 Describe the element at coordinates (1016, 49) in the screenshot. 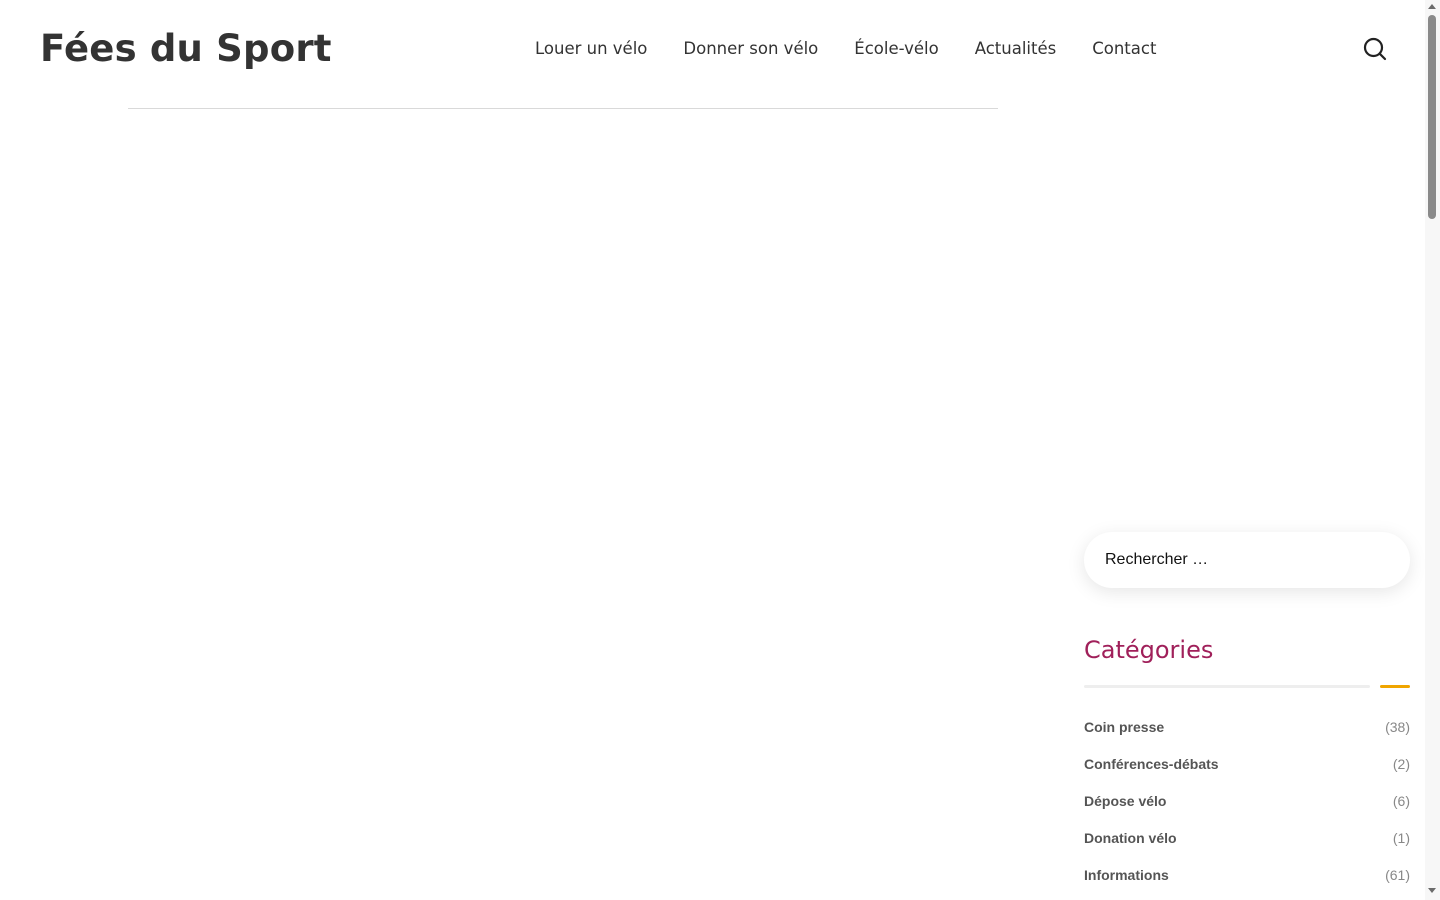

I see `nav-item-actualites: Actualités` at that location.